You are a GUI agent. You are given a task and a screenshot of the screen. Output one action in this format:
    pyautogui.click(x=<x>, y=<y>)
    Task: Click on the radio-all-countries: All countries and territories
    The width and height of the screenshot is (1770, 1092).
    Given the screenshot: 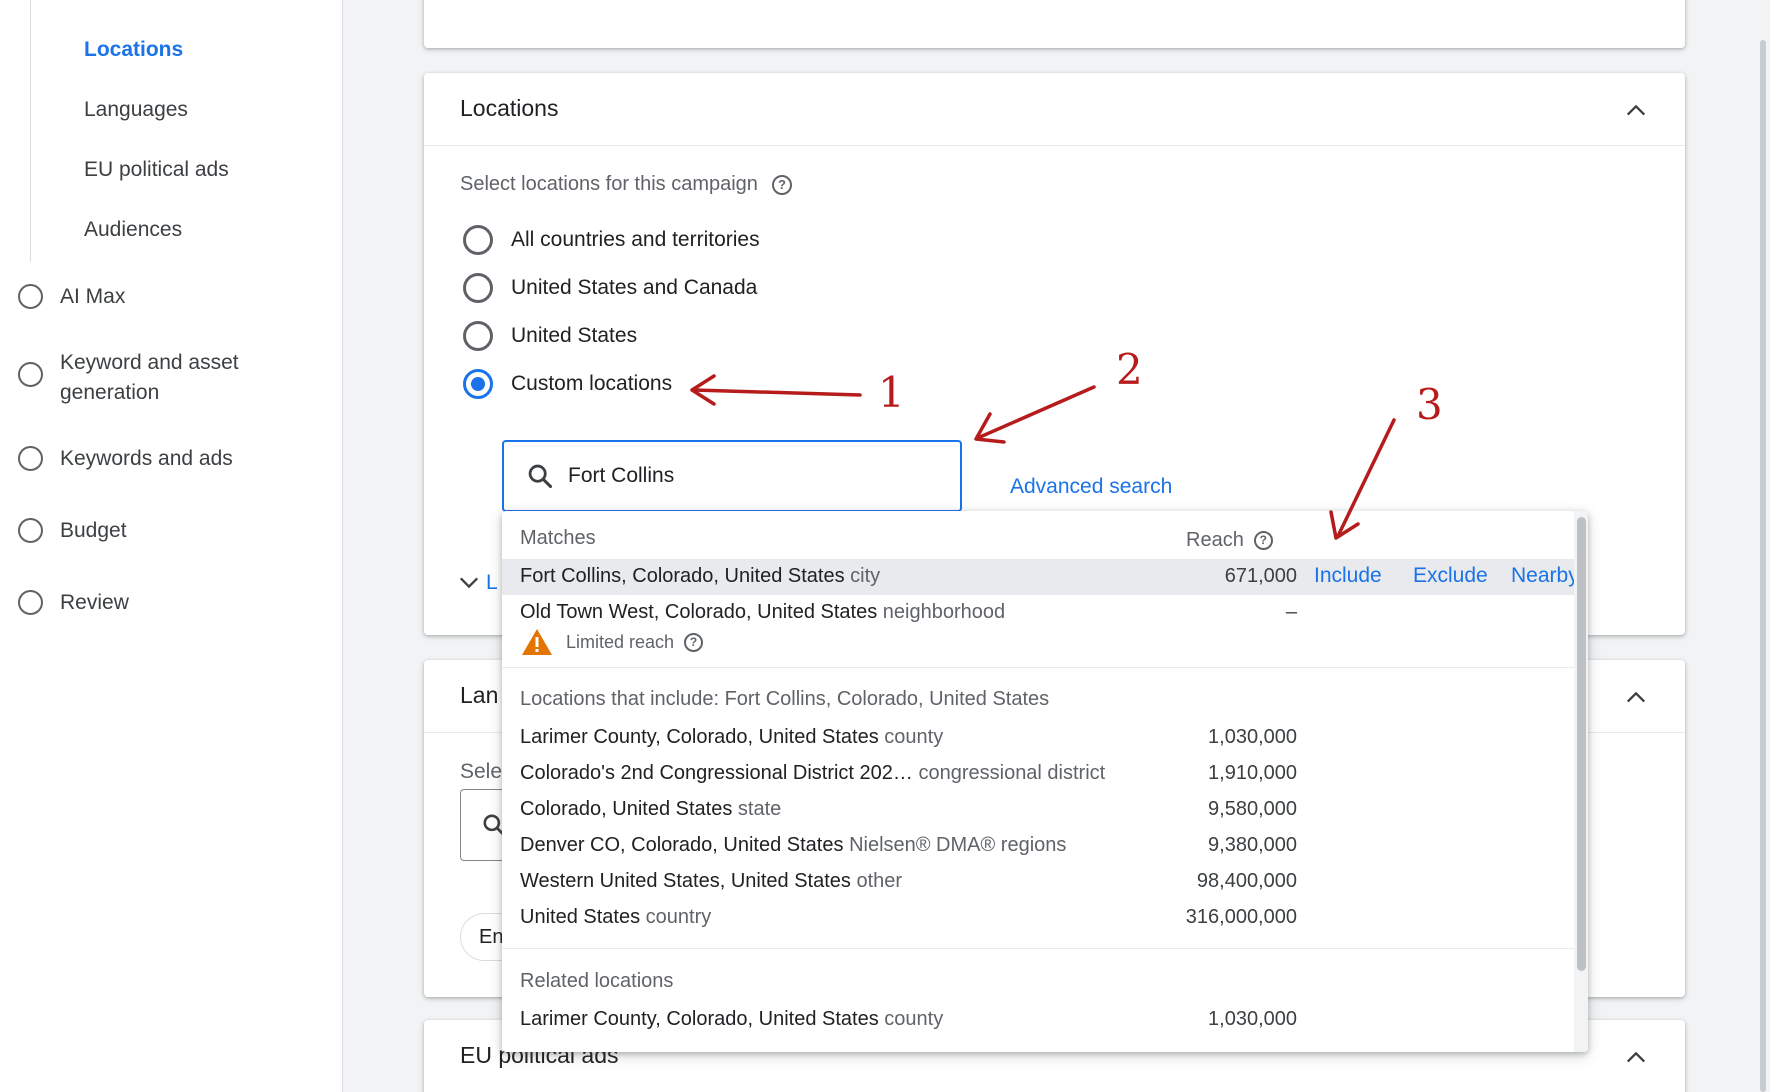 What is the action you would take?
    pyautogui.click(x=611, y=240)
    